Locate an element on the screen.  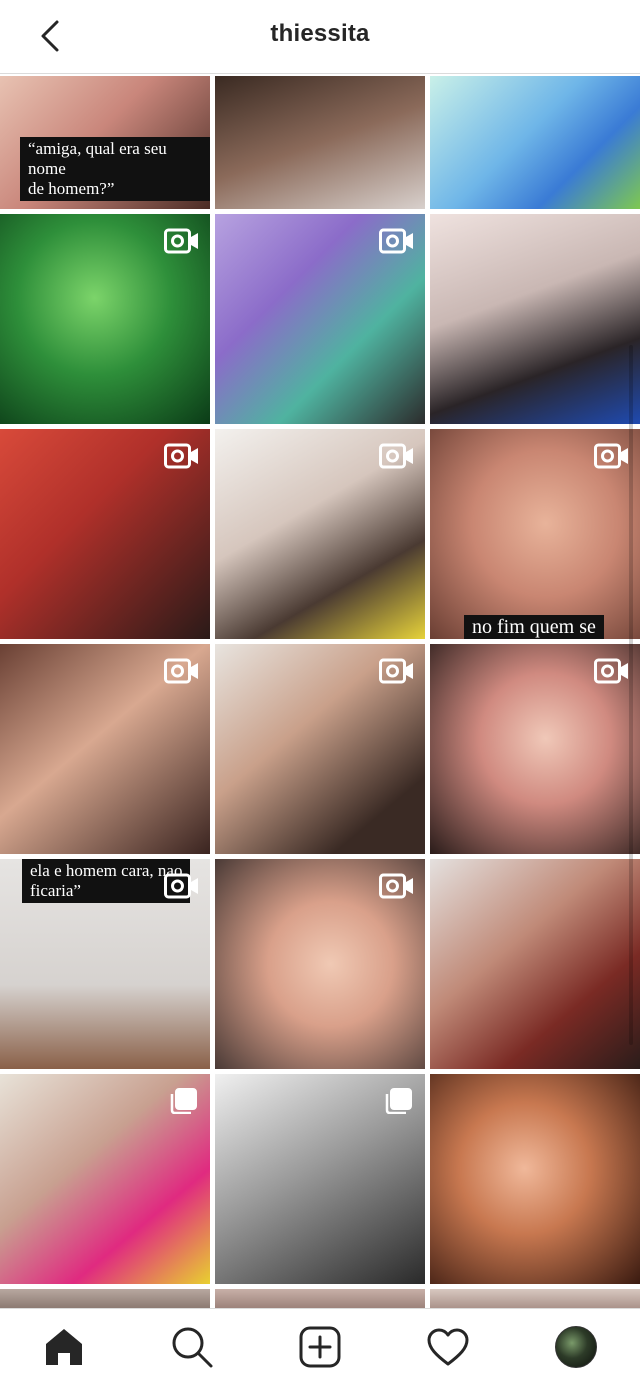
post-tile: no fim quem se is located at coordinates (535, 534).